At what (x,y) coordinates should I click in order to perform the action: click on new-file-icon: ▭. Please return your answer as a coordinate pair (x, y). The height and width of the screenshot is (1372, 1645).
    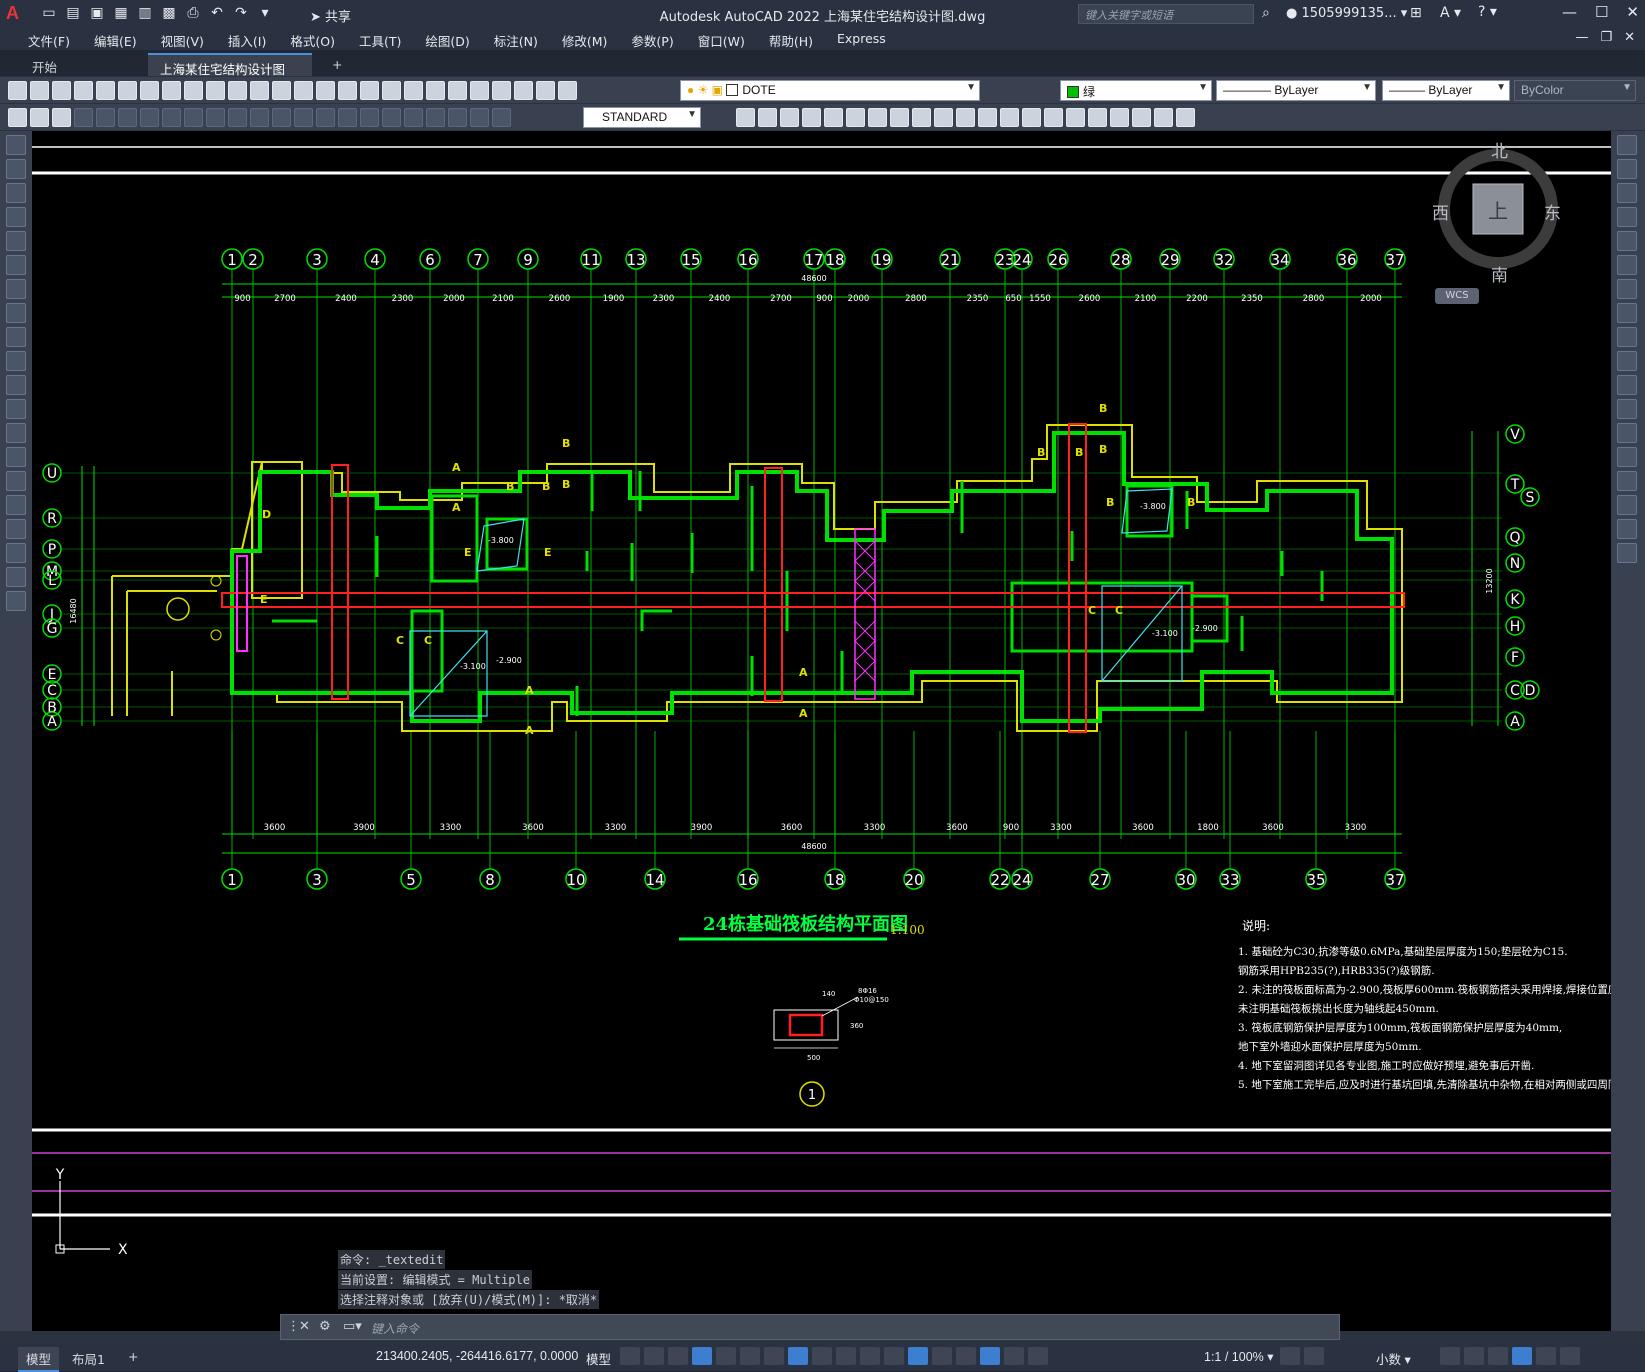
    Looking at the image, I should click on (49, 13).